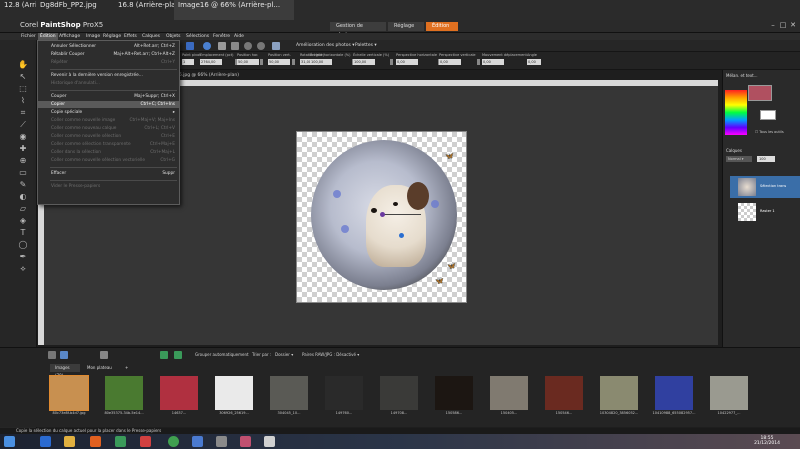  Describe the element at coordinates (9, 441) in the screenshot. I see `start-icon` at that location.